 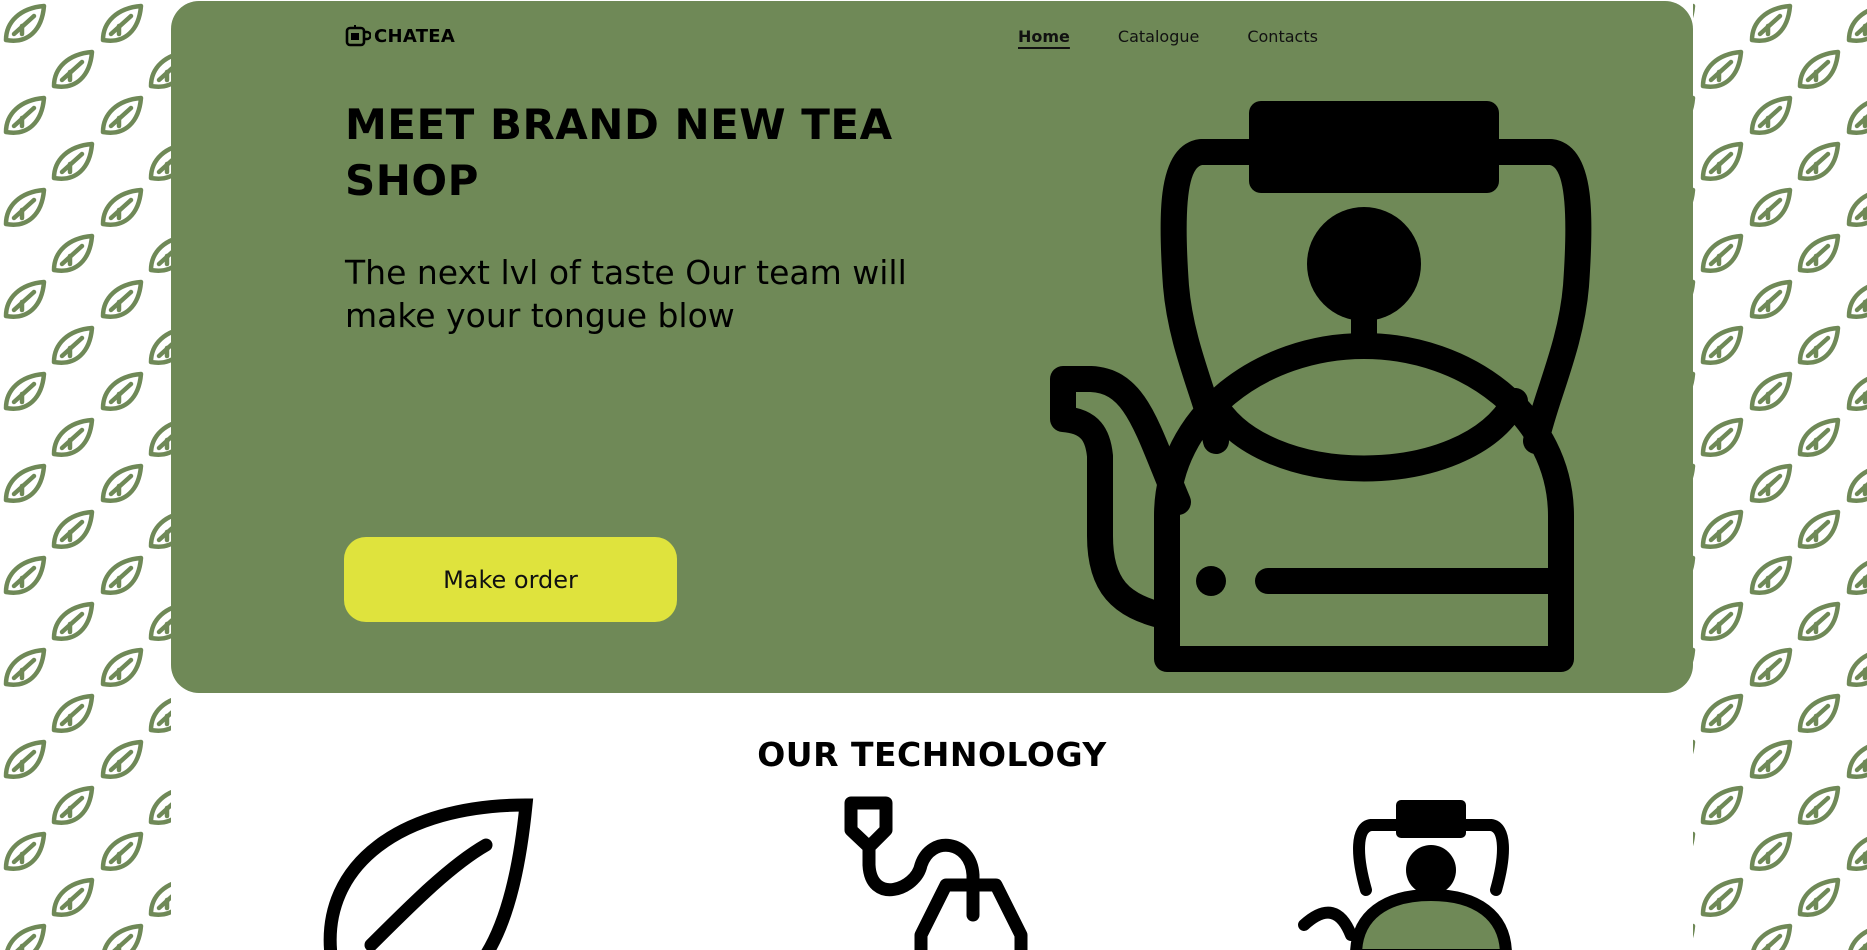 I want to click on main-nav: Home Catalogue Contacts, so click(x=1168, y=36).